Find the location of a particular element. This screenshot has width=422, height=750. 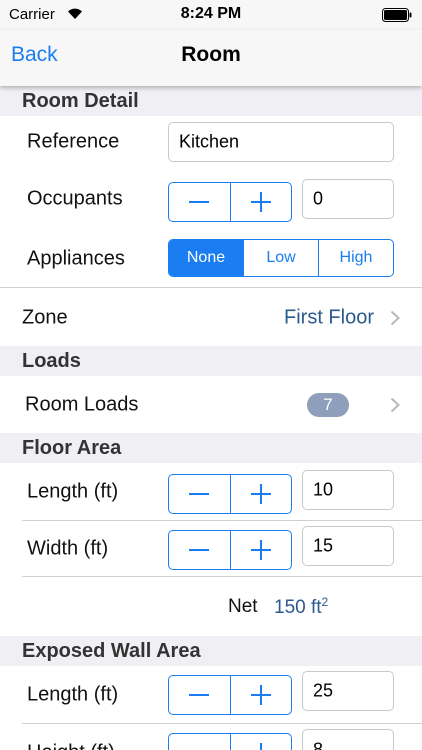

floor-width-field: 15 is located at coordinates (348, 546).